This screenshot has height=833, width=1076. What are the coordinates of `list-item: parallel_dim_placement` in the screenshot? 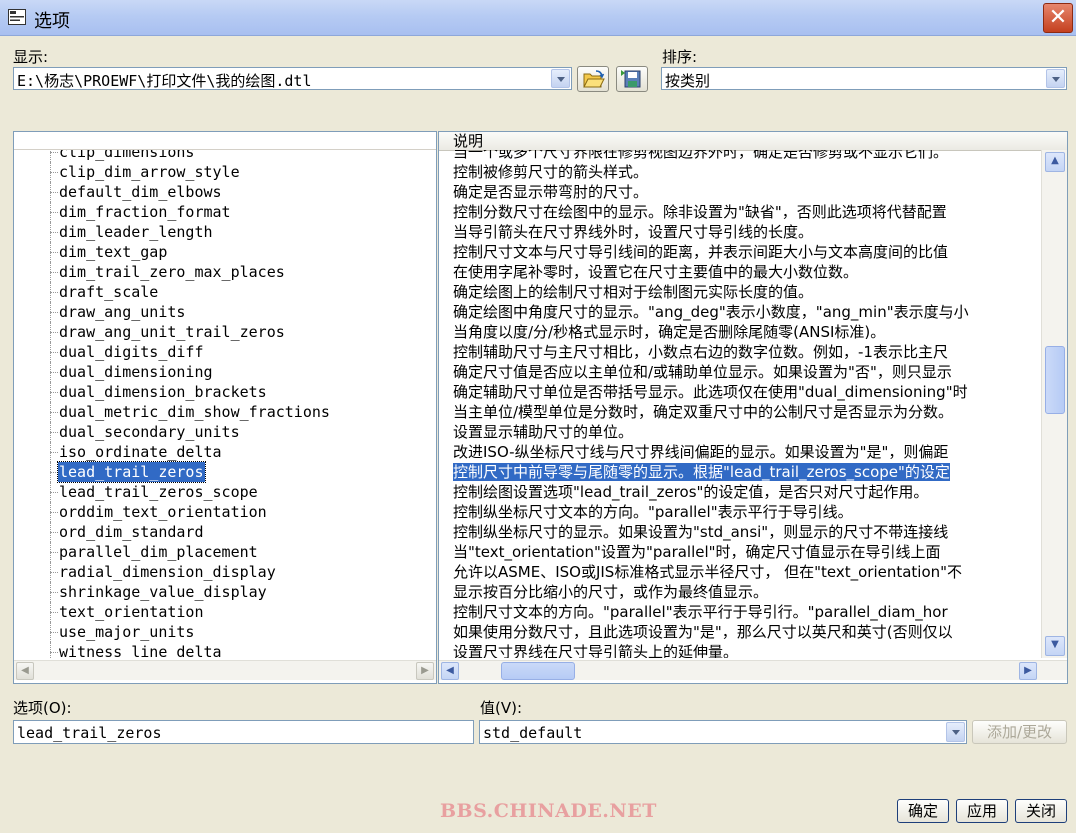 It's located at (225, 552).